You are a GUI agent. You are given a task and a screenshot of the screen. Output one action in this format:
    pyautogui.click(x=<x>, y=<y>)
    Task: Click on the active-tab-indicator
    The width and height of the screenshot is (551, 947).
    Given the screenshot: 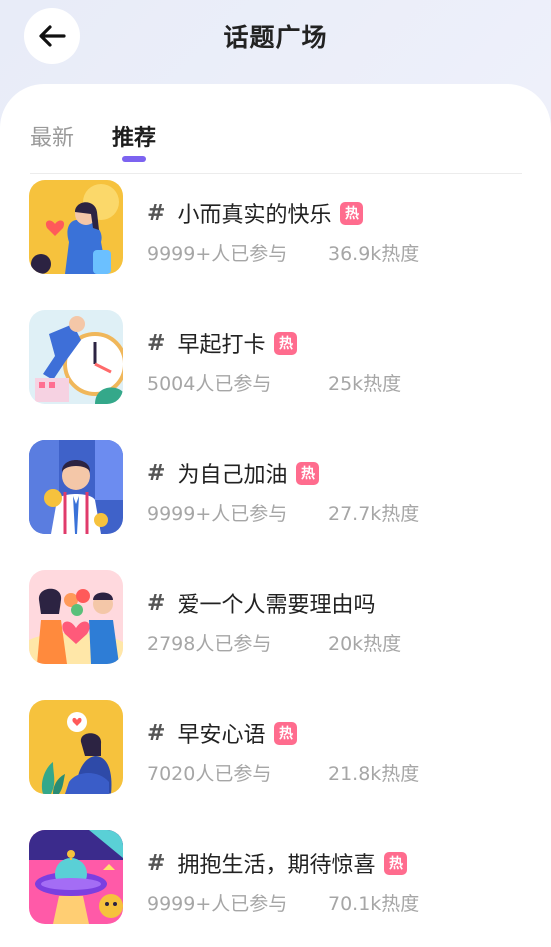 What is the action you would take?
    pyautogui.click(x=134, y=159)
    